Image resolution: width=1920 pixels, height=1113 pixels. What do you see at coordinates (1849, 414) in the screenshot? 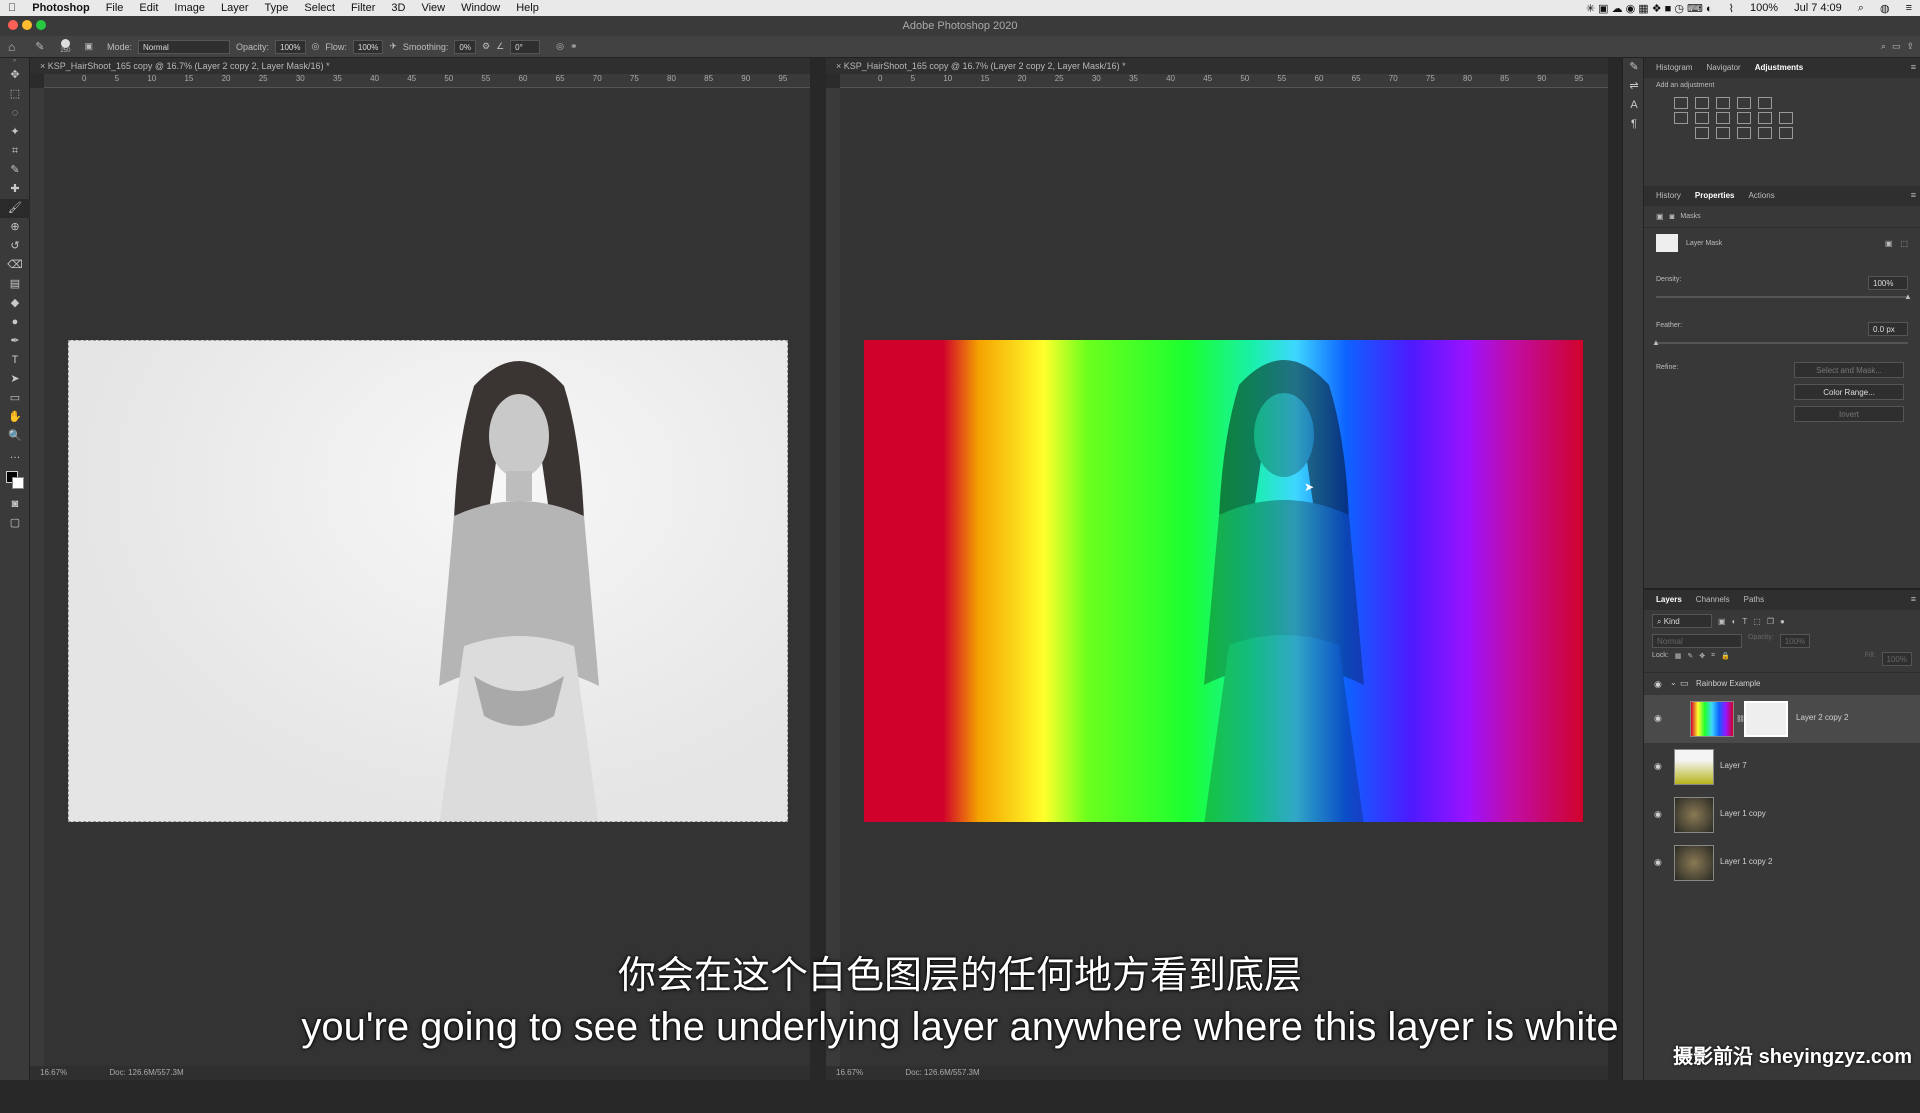
I see `invert-button: Invert` at bounding box center [1849, 414].